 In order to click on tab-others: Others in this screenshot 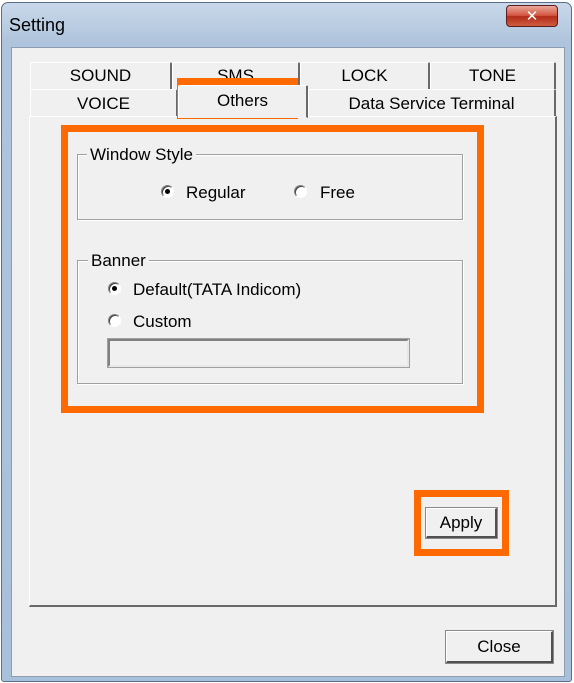, I will do `click(243, 101)`.